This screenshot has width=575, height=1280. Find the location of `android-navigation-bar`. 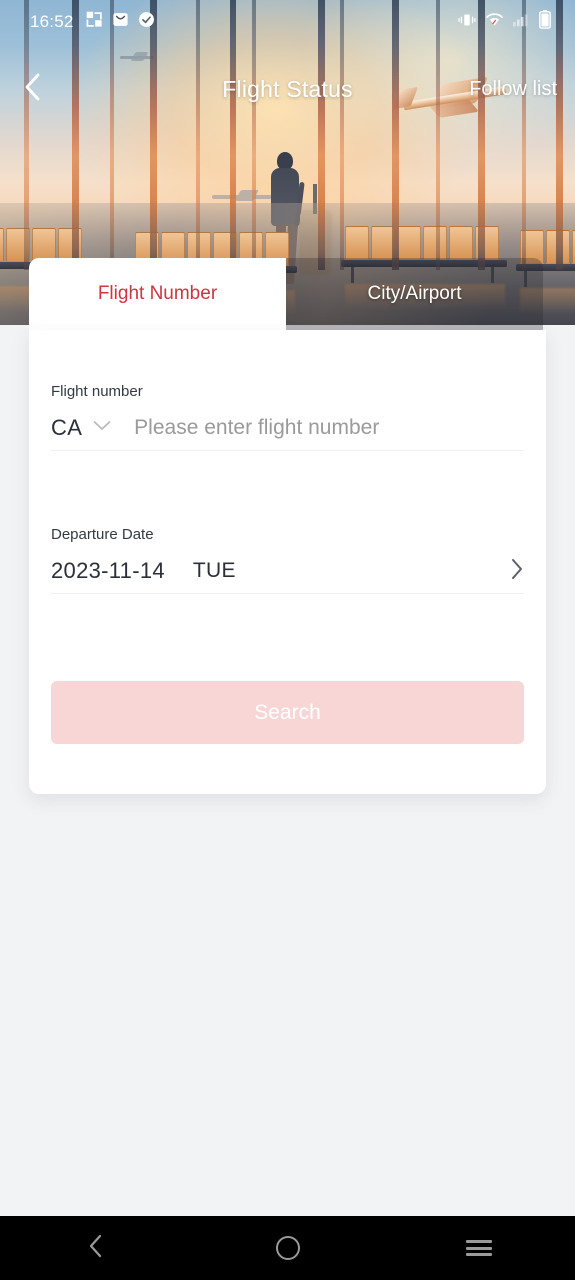

android-navigation-bar is located at coordinates (287, 1248).